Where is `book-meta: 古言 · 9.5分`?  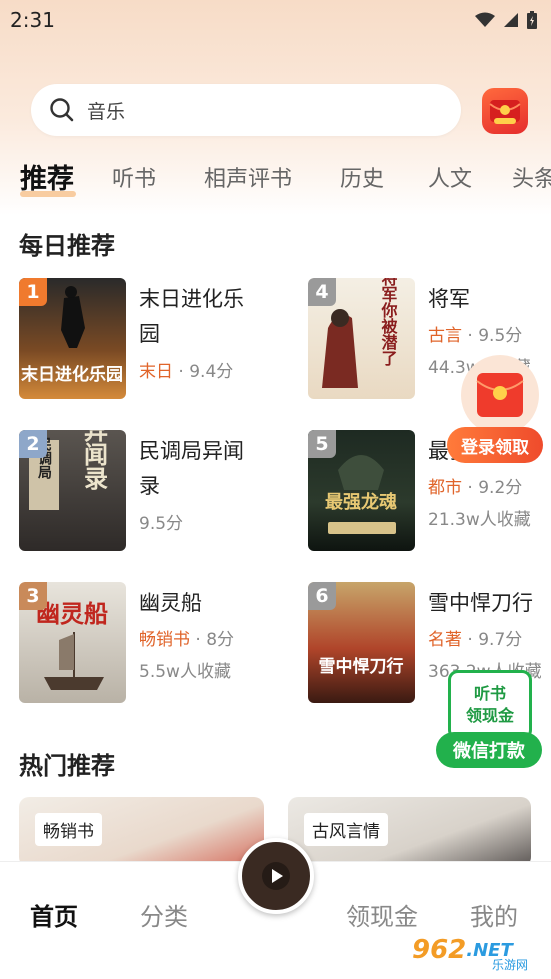 book-meta: 古言 · 9.5分 is located at coordinates (475, 336).